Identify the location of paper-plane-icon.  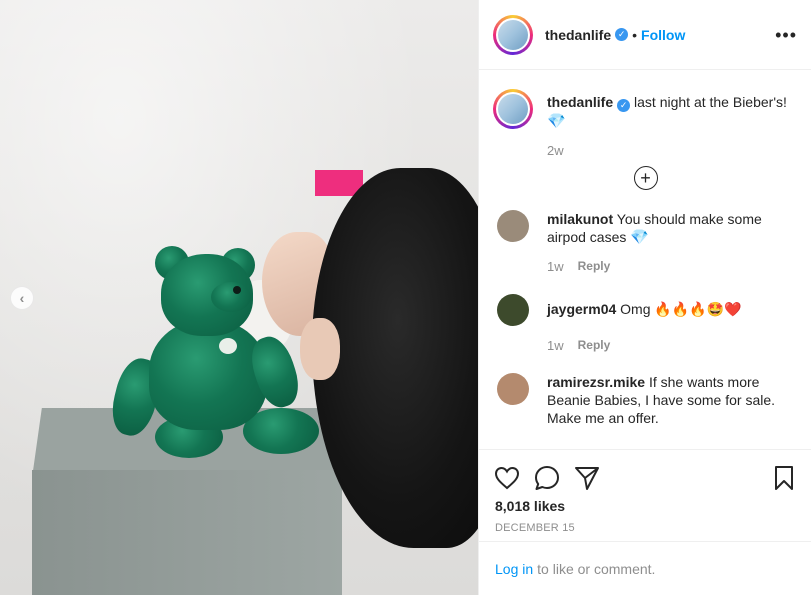
(587, 478).